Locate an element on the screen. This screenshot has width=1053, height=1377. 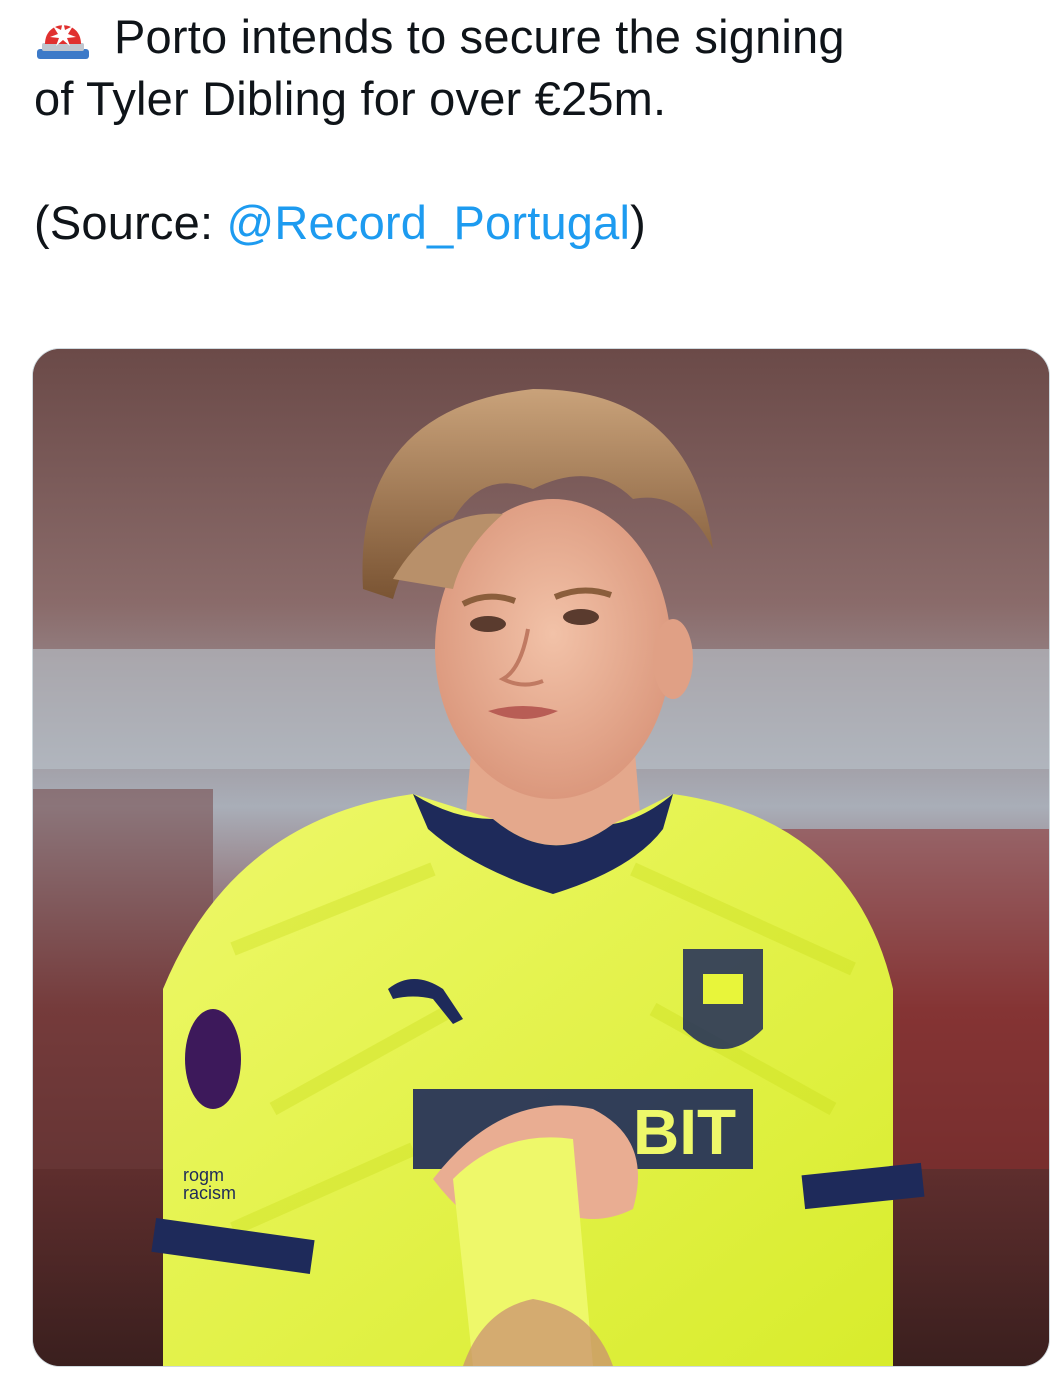
source-mention-link: @Record_Portugal is located at coordinates (429, 222).